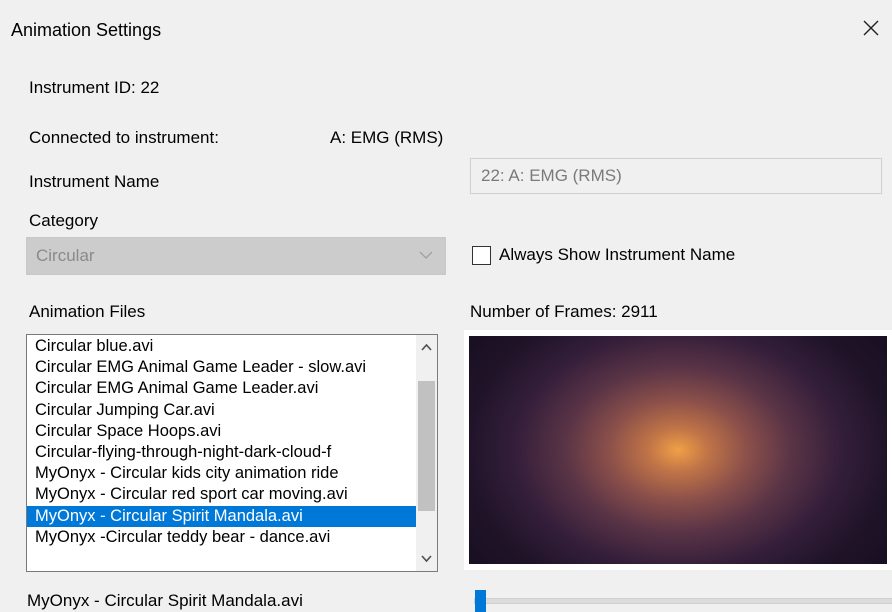  I want to click on window-edge, so click(3, 306).